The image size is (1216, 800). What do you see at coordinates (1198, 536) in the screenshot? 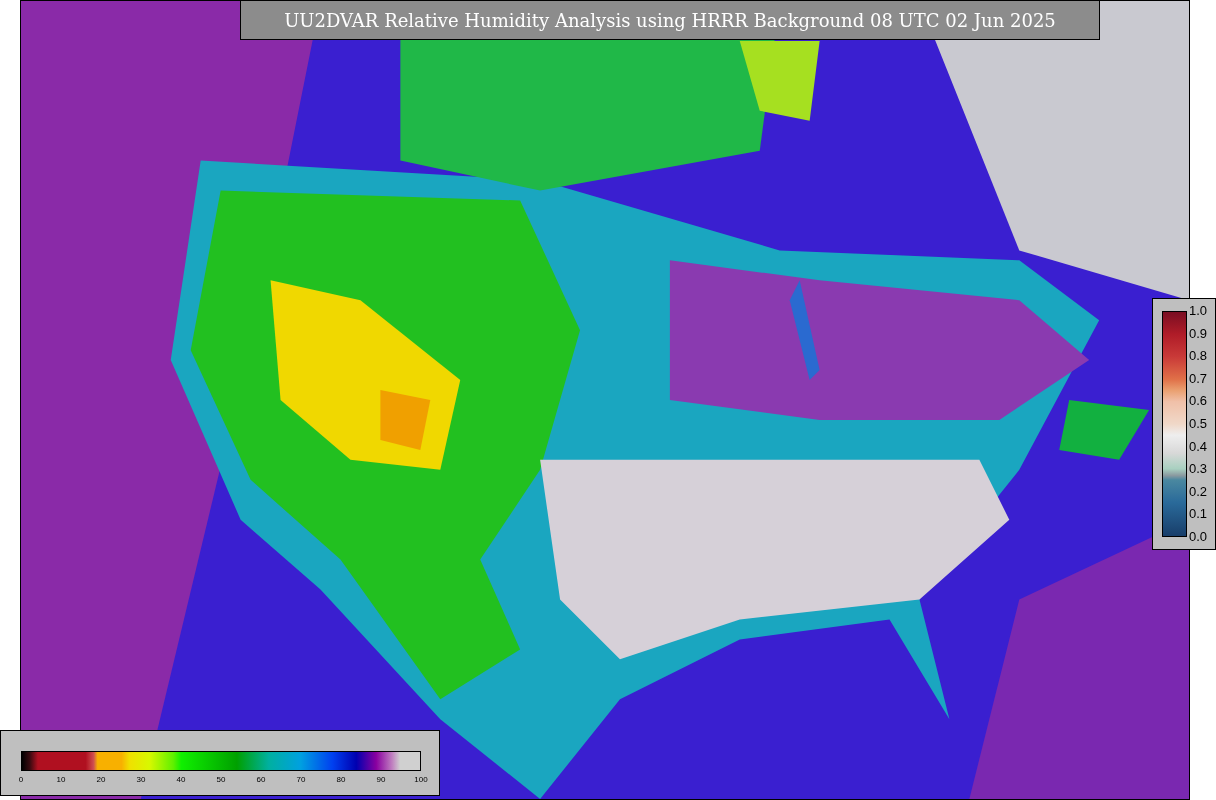
I see `legend-tick-label: 0.0` at bounding box center [1198, 536].